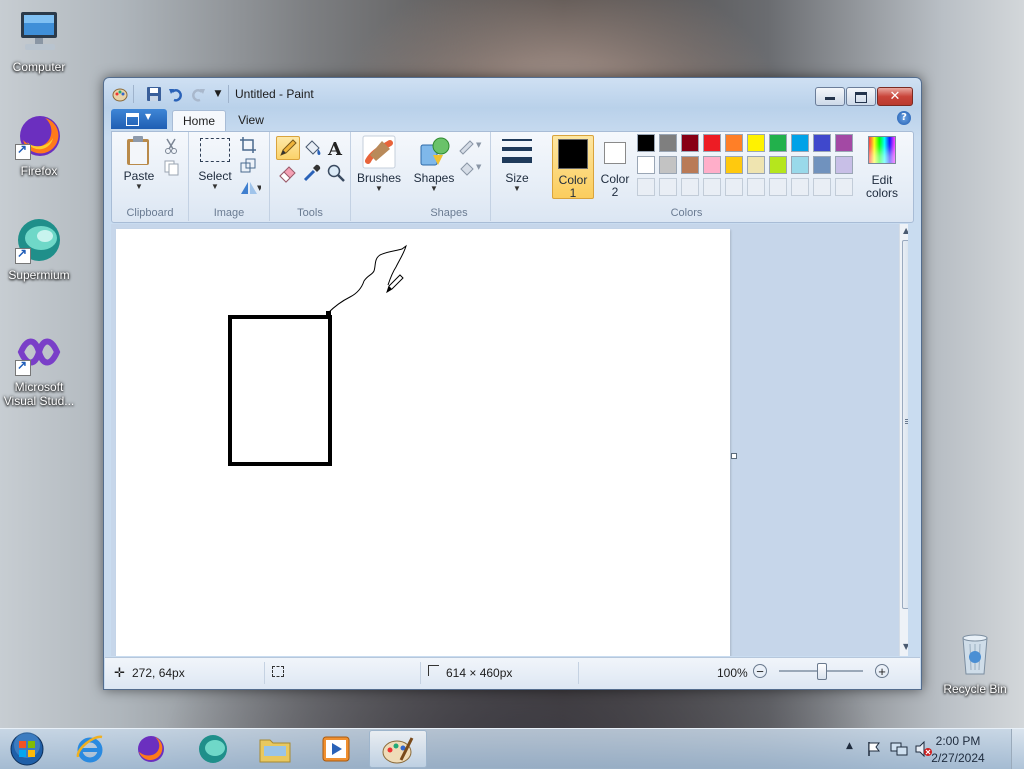 The image size is (1024, 769). I want to click on zoom-in-button: +, so click(882, 671).